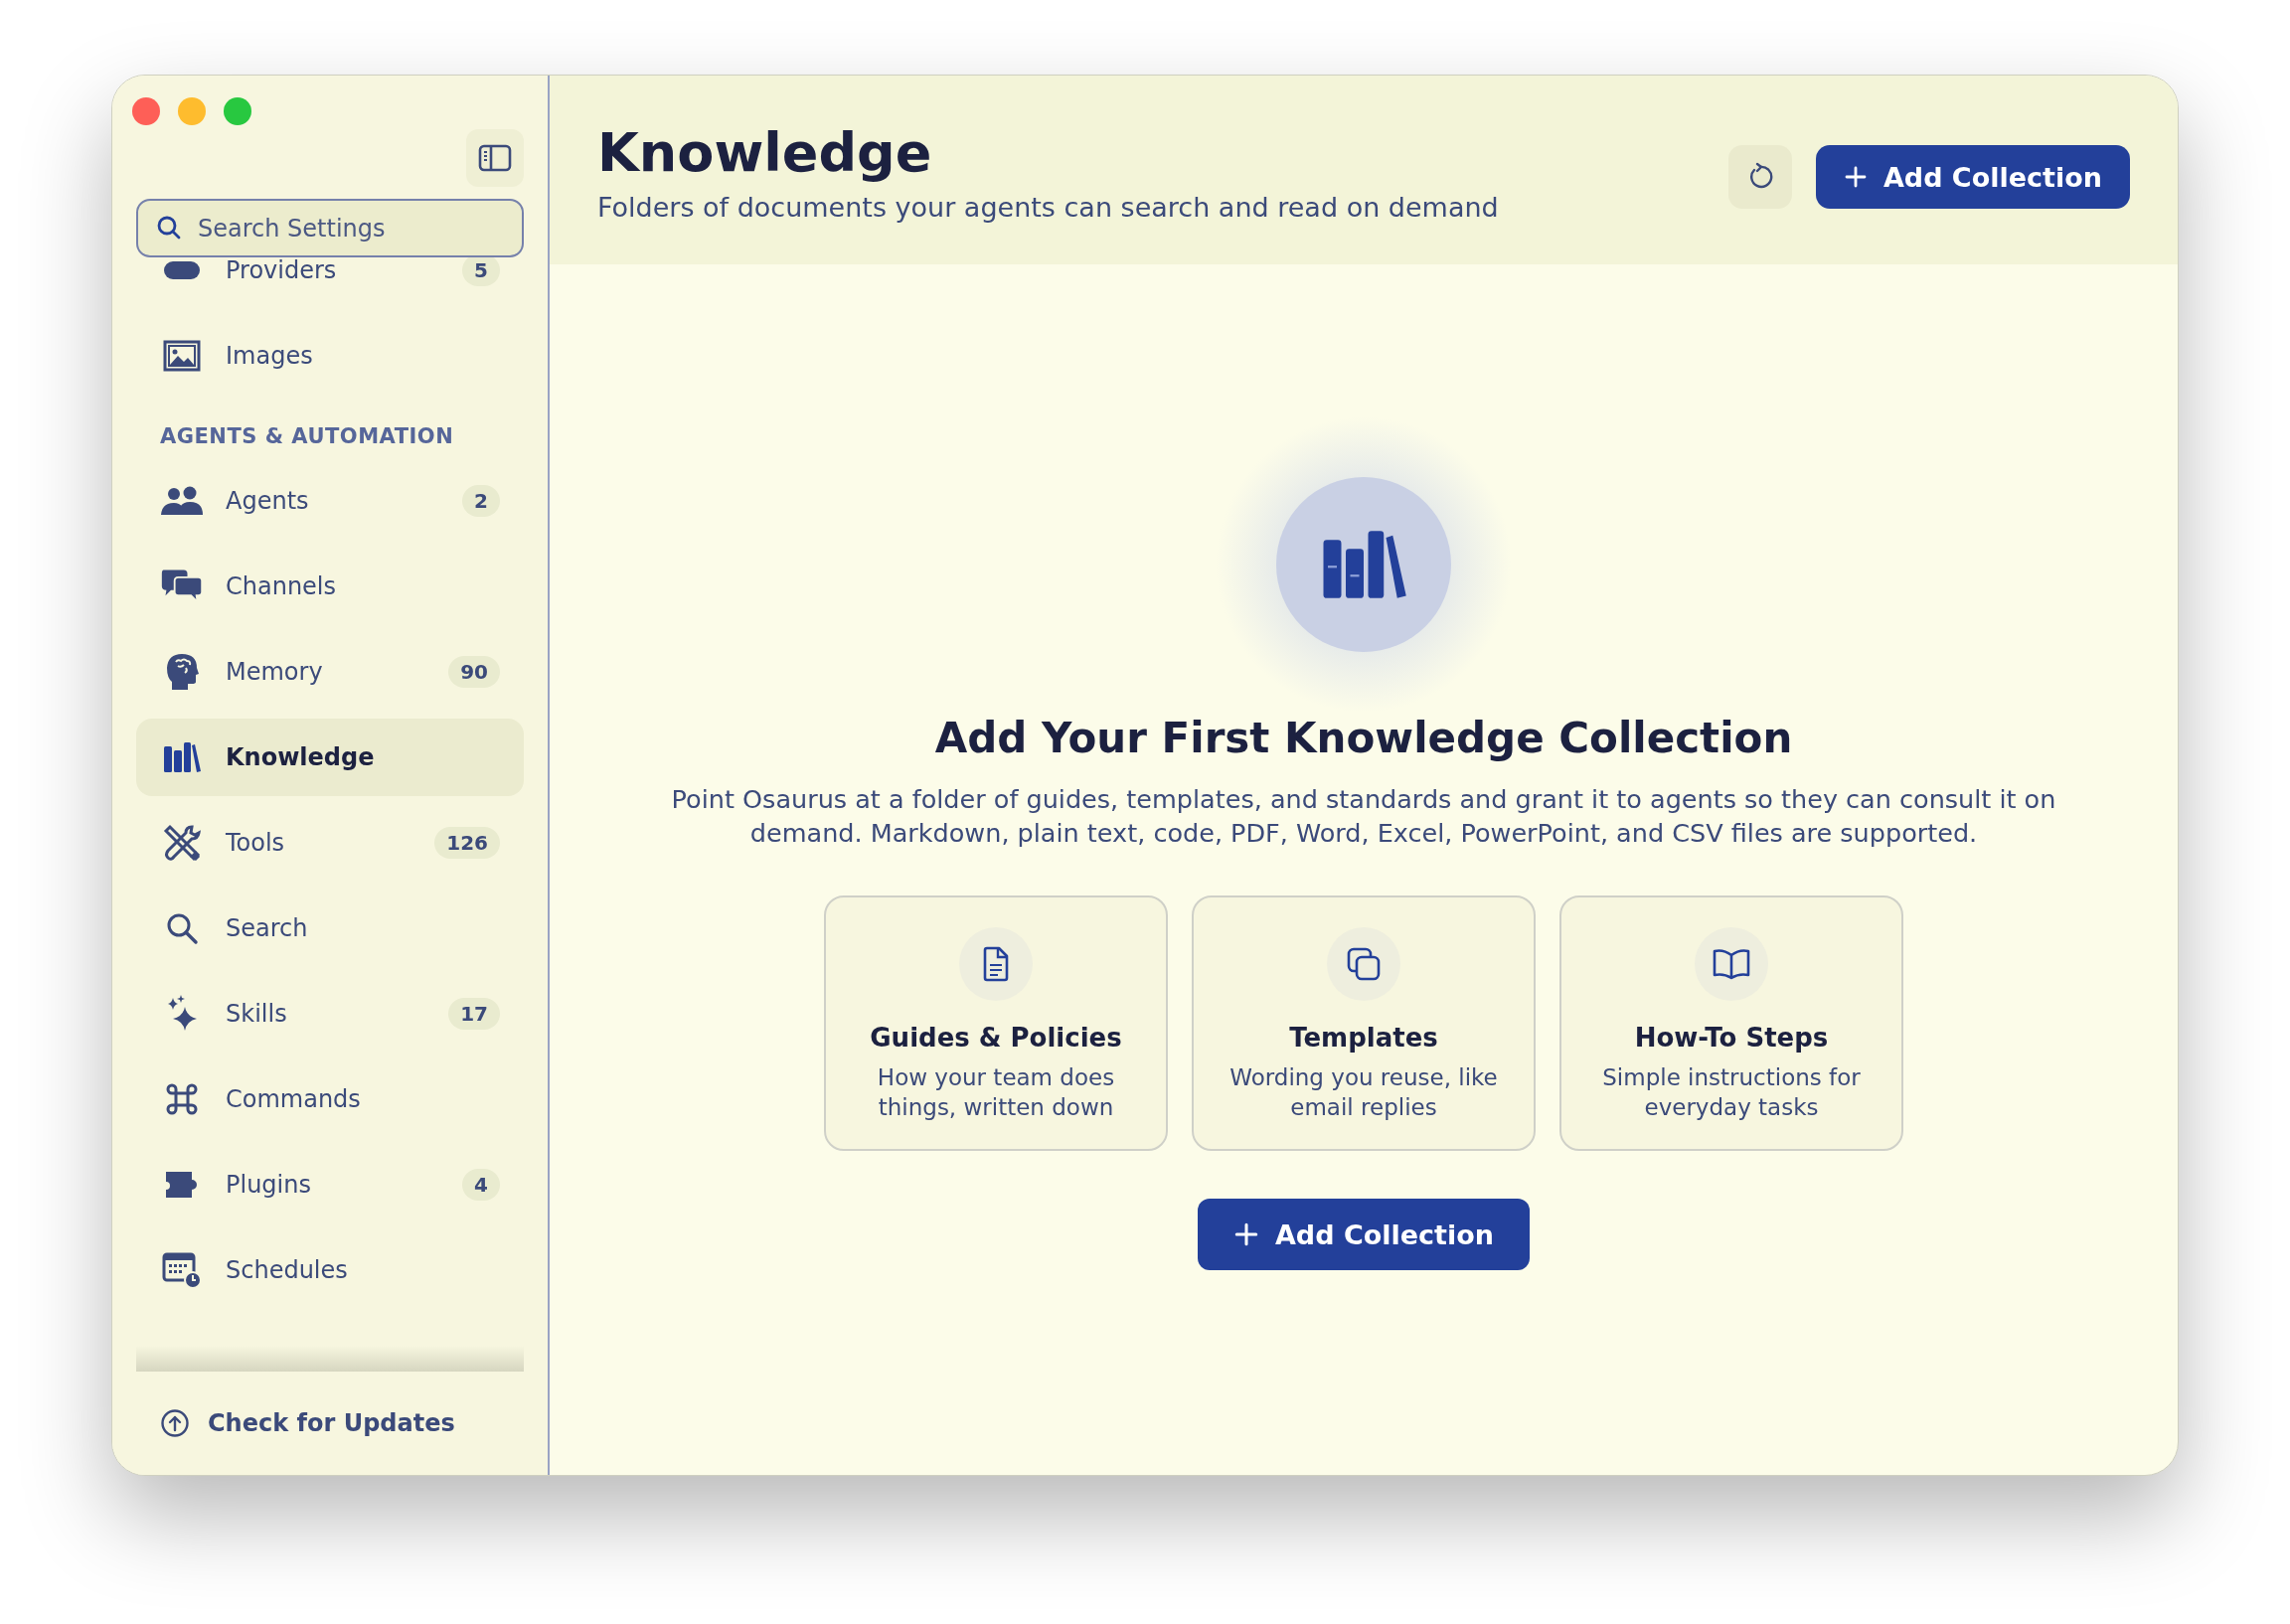  Describe the element at coordinates (146, 111) in the screenshot. I see `close-button` at that location.